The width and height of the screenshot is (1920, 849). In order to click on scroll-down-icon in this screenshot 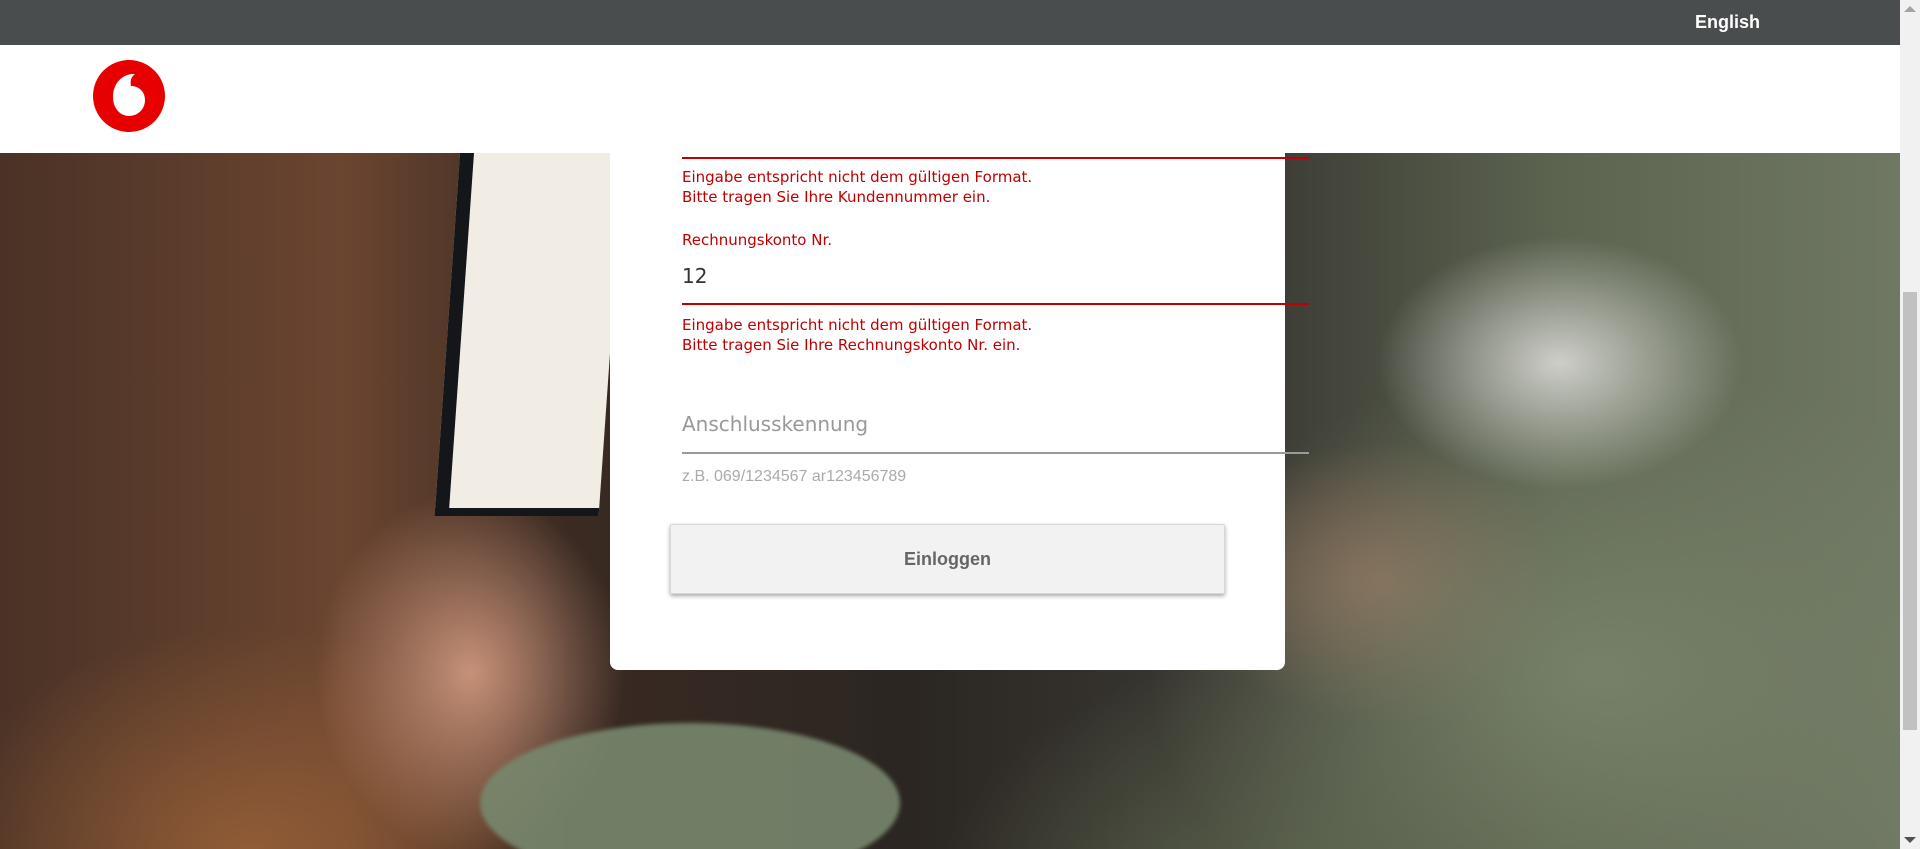, I will do `click(1910, 840)`.